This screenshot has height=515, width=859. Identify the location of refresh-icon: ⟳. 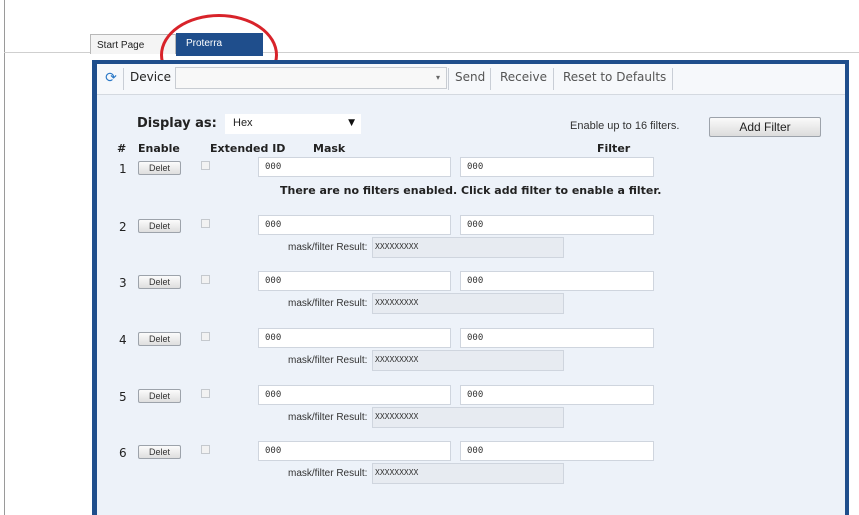
(111, 78).